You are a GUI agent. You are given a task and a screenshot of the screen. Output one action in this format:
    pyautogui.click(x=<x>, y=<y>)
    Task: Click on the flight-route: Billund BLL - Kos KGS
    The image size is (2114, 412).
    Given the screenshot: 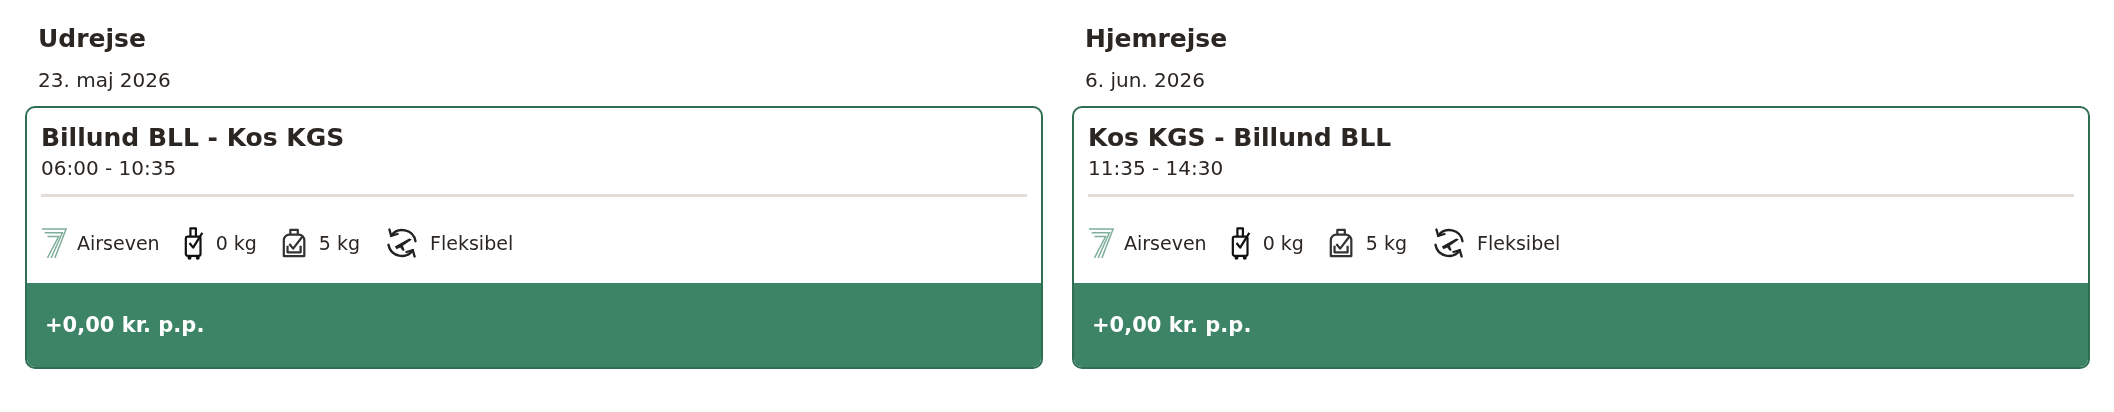 What is the action you would take?
    pyautogui.click(x=193, y=138)
    